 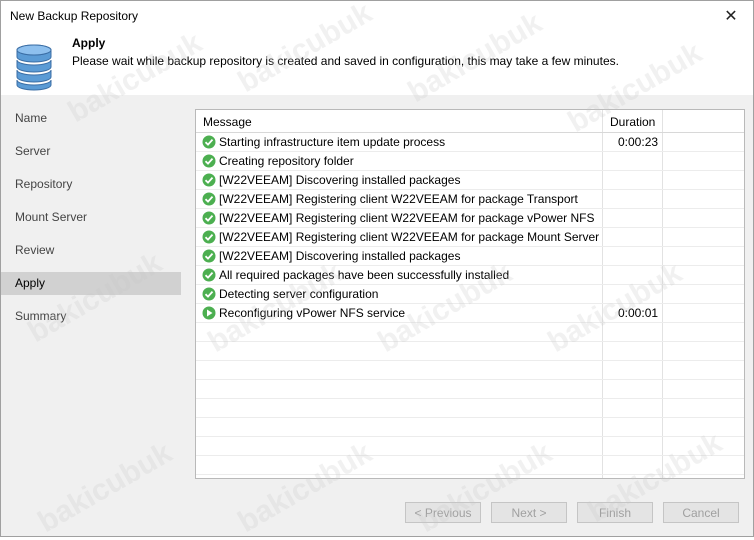 I want to click on column-header-message: Message, so click(x=227, y=122).